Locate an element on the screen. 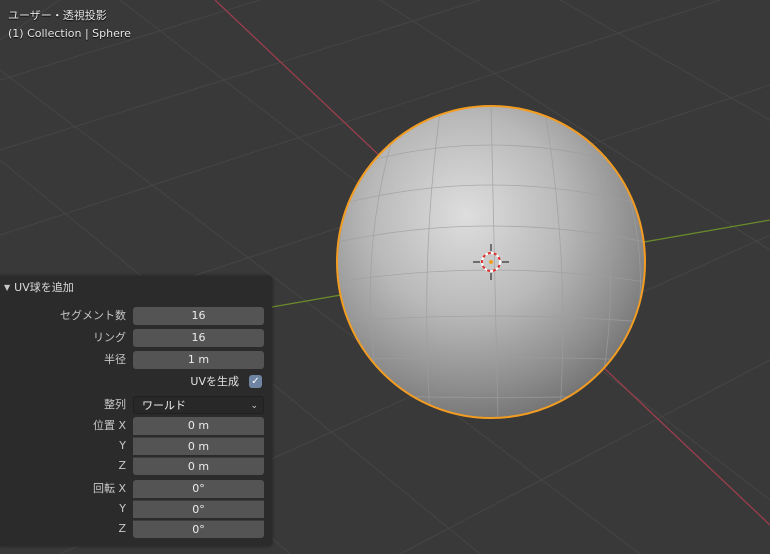 This screenshot has height=554, width=770. chevron-down-icon: ⌄ is located at coordinates (254, 406).